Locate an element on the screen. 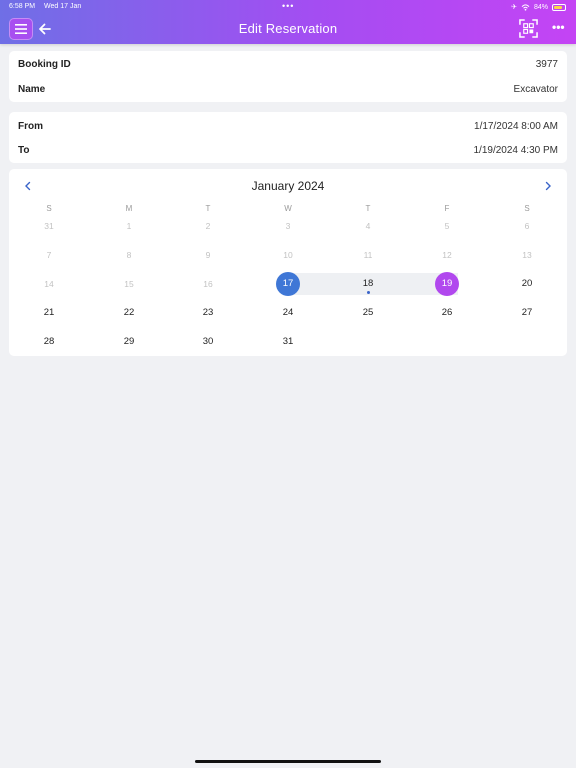  weekday-label: W is located at coordinates (288, 208).